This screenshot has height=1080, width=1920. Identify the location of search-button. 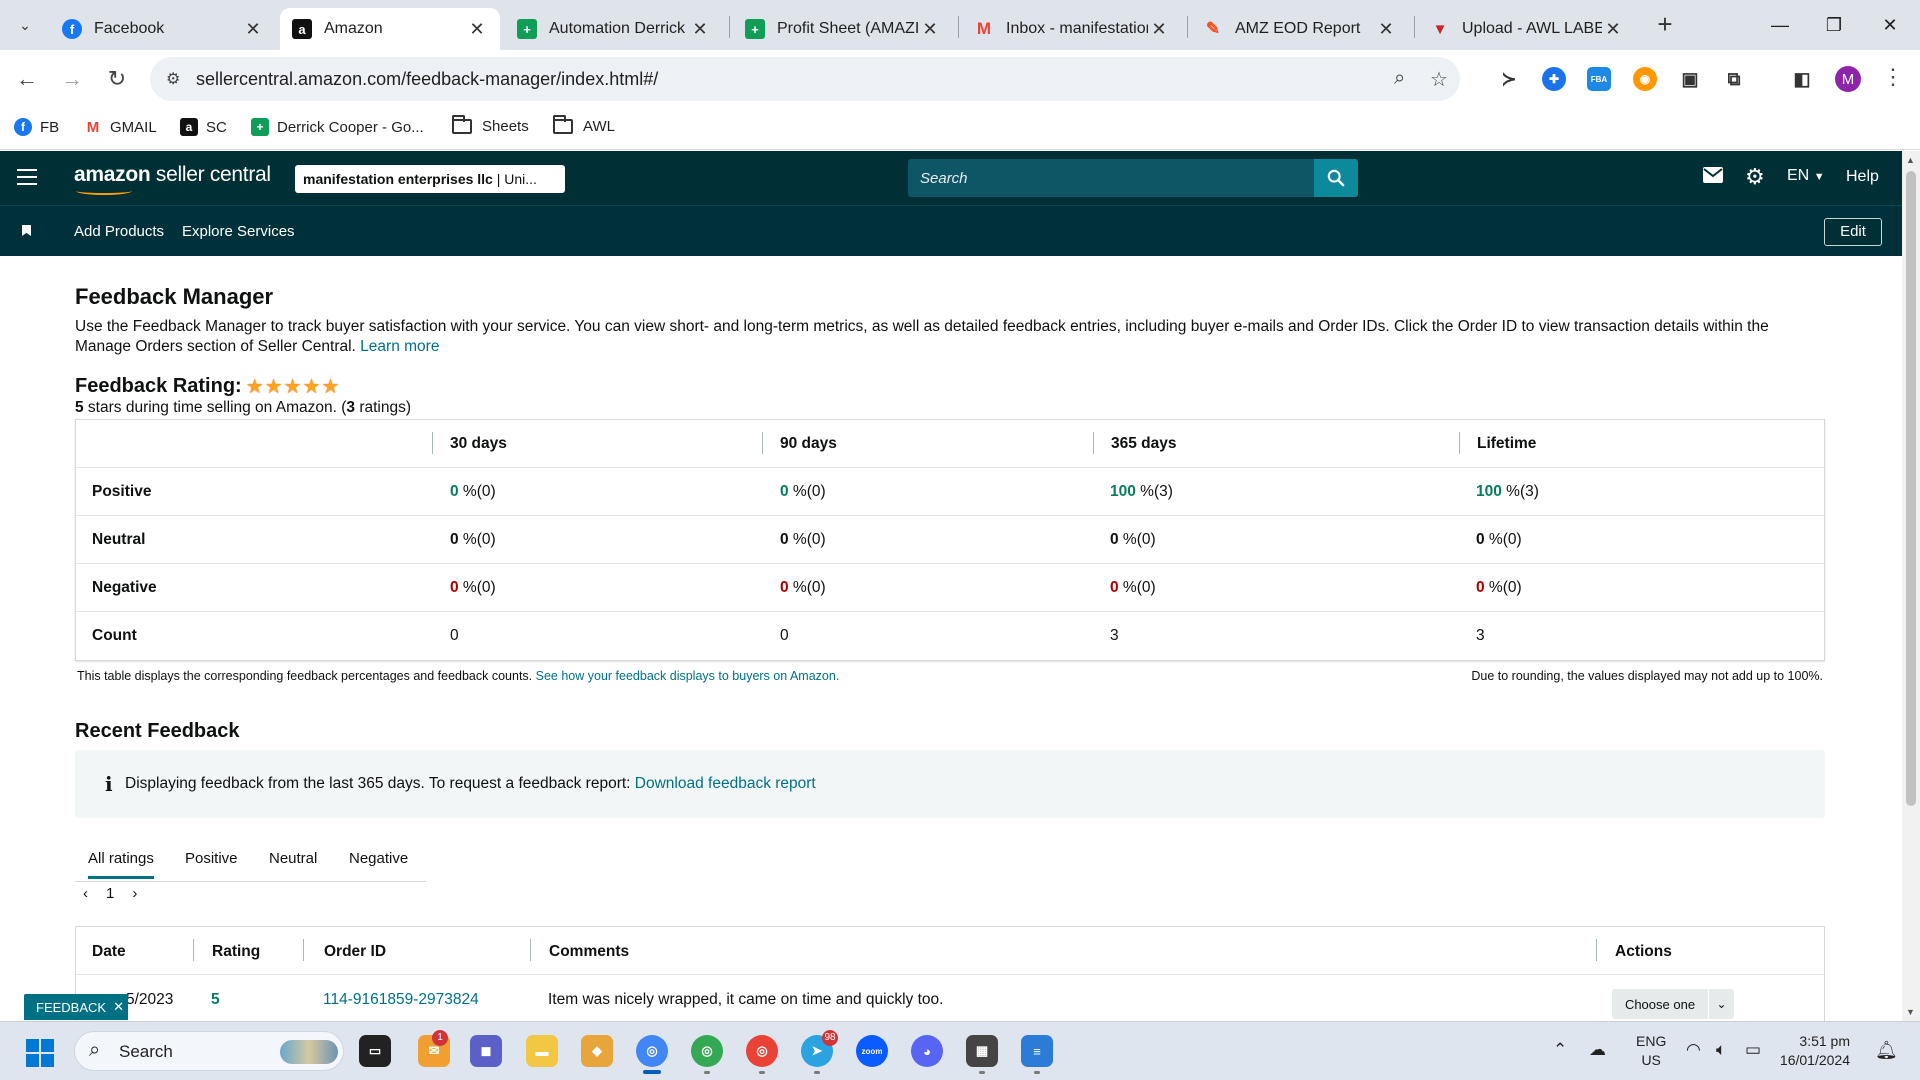
(1336, 178).